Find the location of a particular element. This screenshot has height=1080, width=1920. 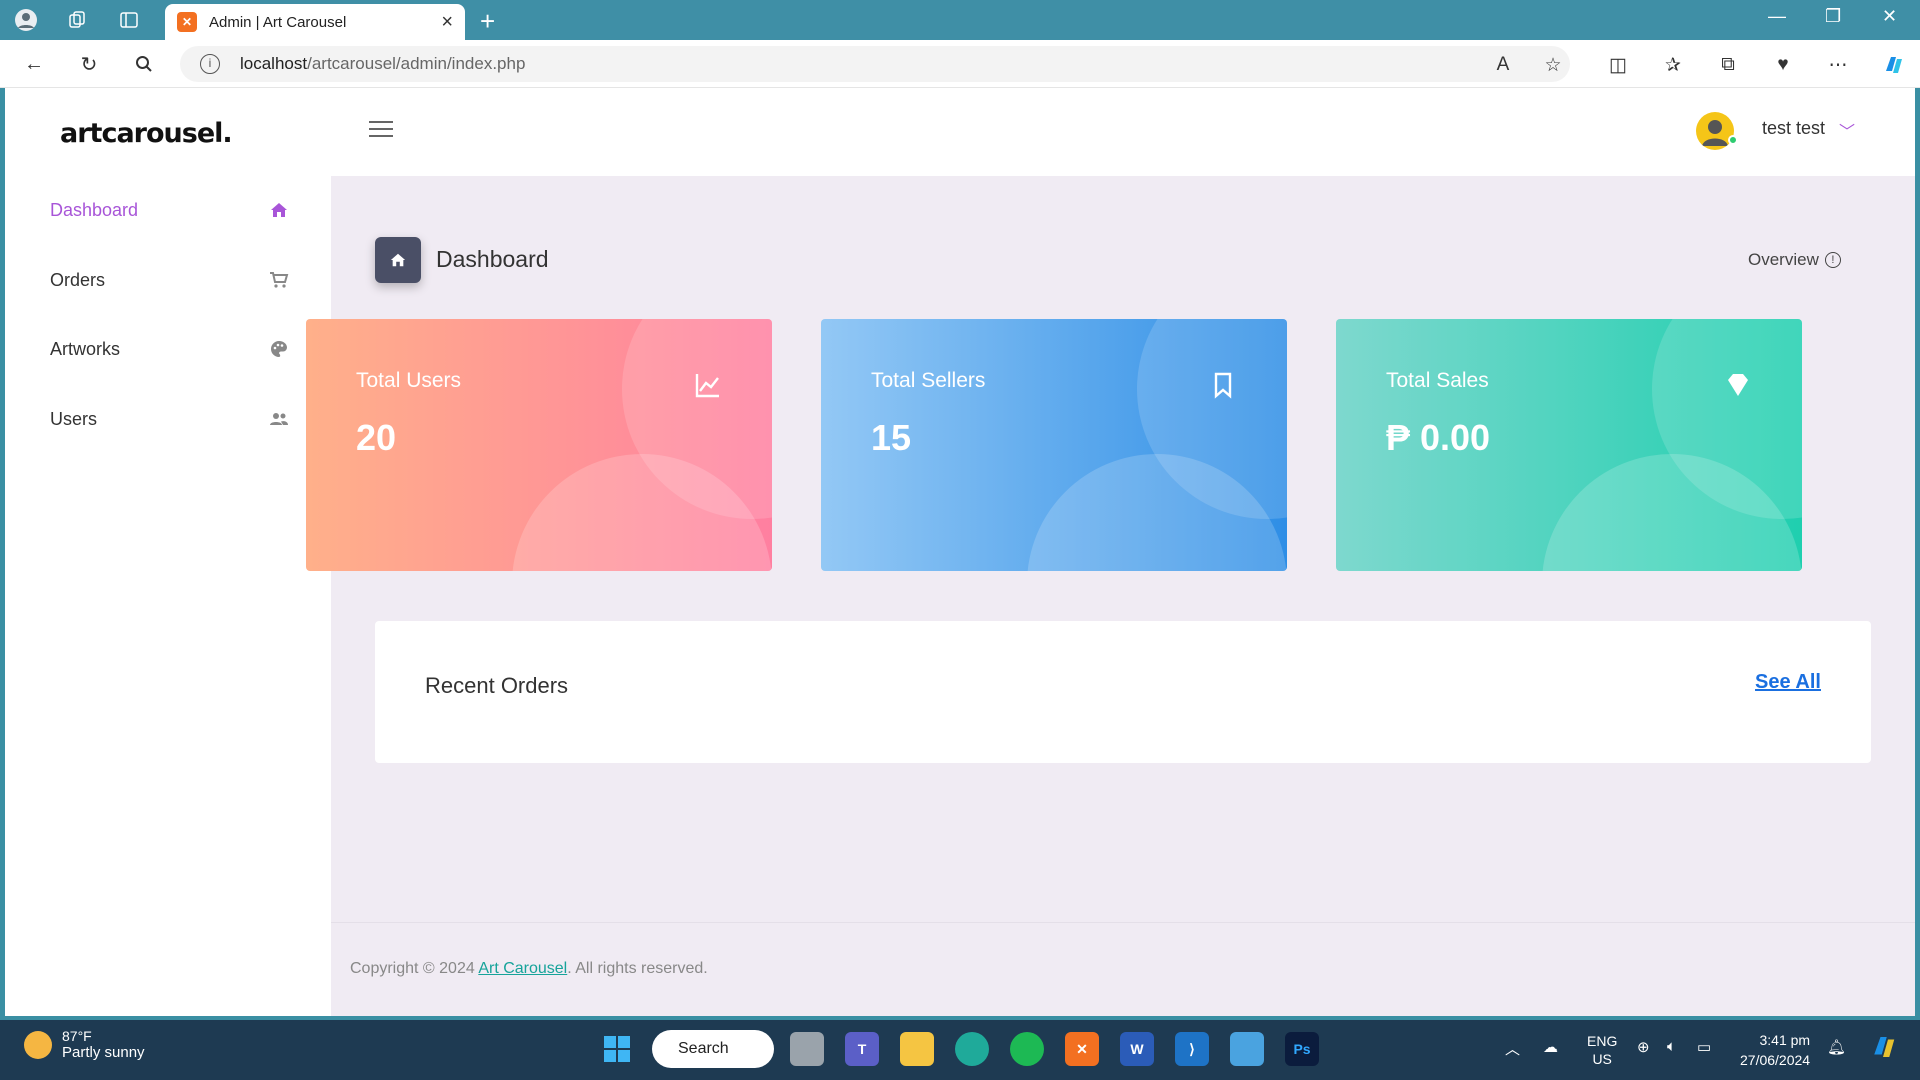

card-label: Total Sellers is located at coordinates (928, 380).